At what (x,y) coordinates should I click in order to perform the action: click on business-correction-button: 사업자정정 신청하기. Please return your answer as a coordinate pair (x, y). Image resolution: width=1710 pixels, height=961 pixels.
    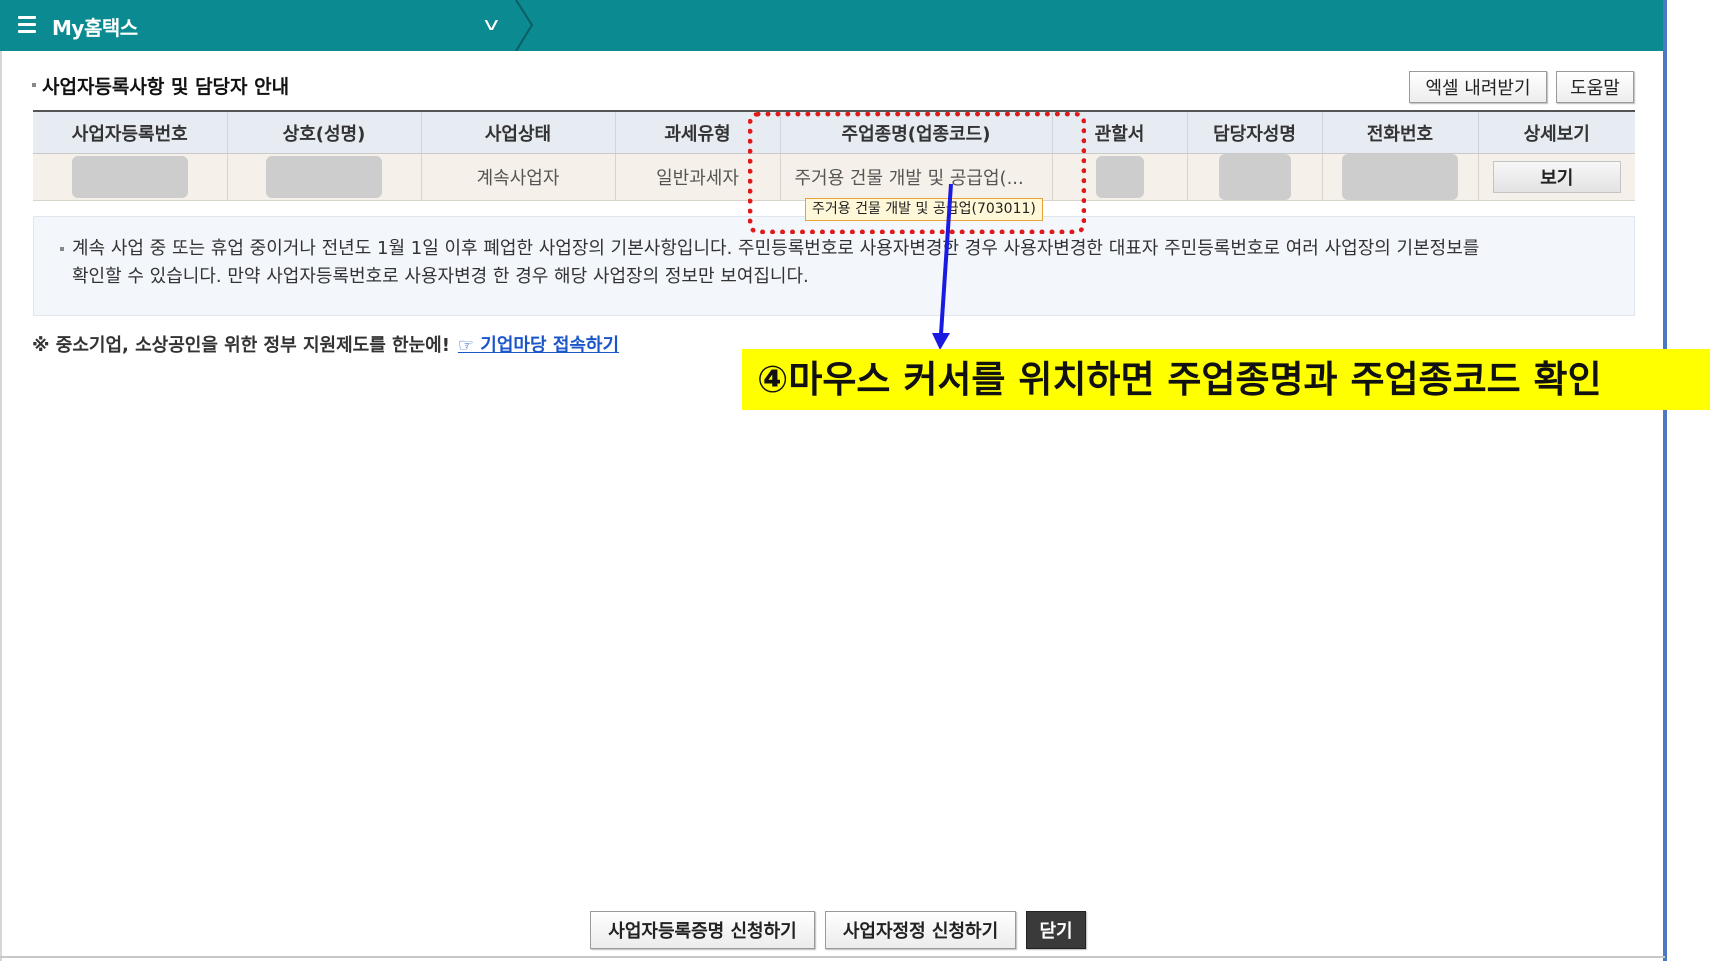
    Looking at the image, I should click on (920, 930).